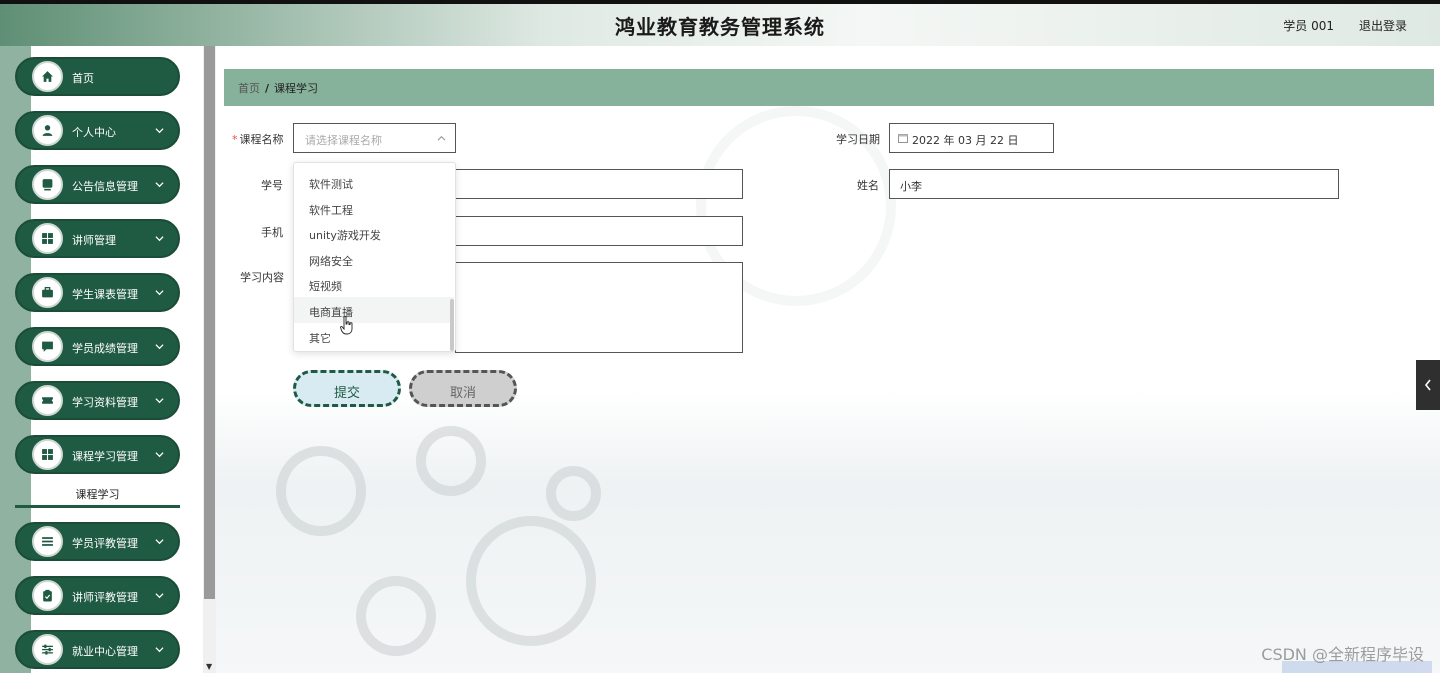 The height and width of the screenshot is (673, 1440). What do you see at coordinates (829, 87) in the screenshot?
I see `breadcrumb: 首页 / 课程学习` at bounding box center [829, 87].